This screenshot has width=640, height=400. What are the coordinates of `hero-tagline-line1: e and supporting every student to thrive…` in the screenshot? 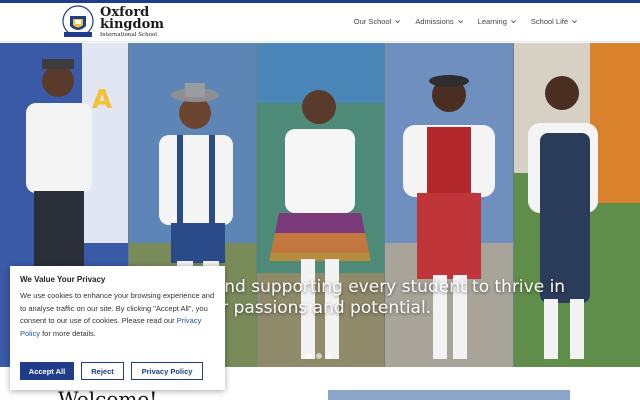 It's located at (382, 287).